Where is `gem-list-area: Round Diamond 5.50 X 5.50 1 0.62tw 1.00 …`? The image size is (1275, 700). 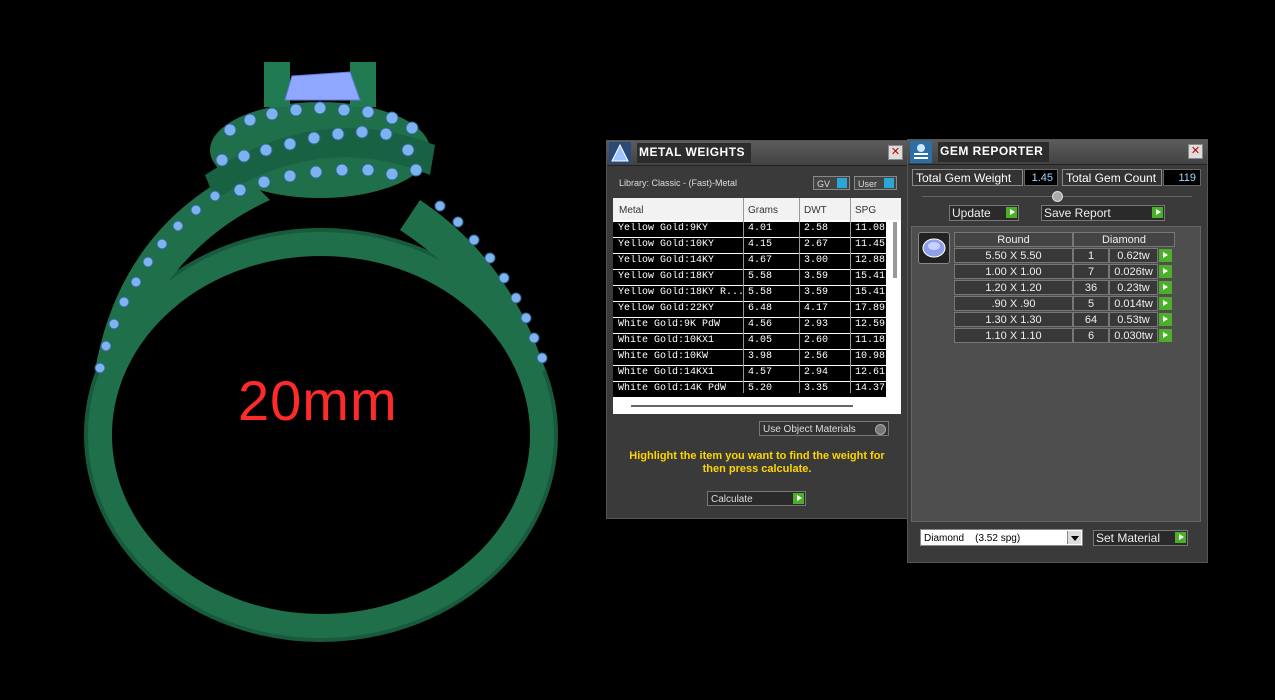 gem-list-area: Round Diamond 5.50 X 5.50 1 0.62tw 1.00 … is located at coordinates (1056, 374).